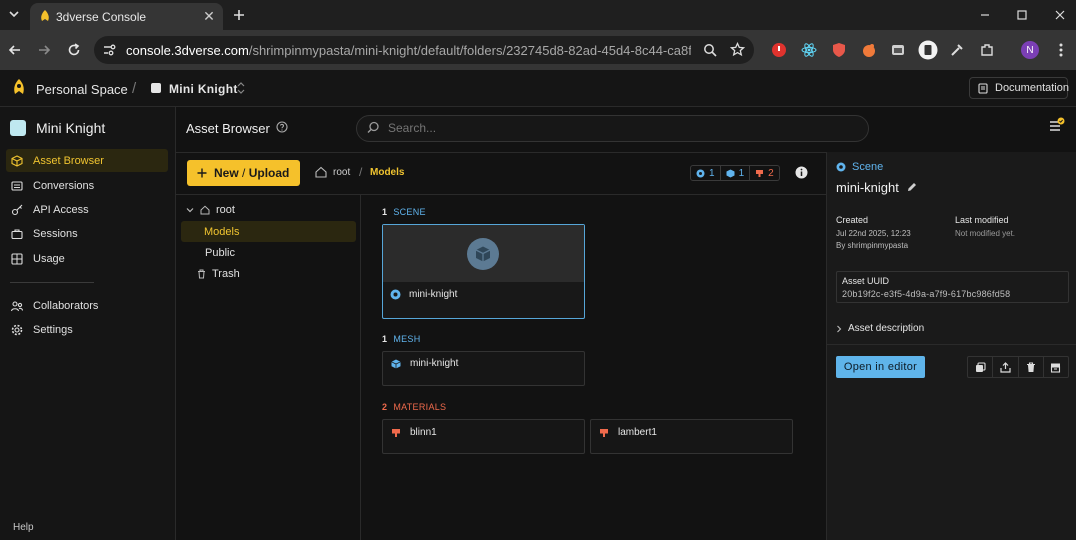 This screenshot has width=1076, height=540. What do you see at coordinates (203, 89) in the screenshot?
I see `project-selector: Mini Knight` at bounding box center [203, 89].